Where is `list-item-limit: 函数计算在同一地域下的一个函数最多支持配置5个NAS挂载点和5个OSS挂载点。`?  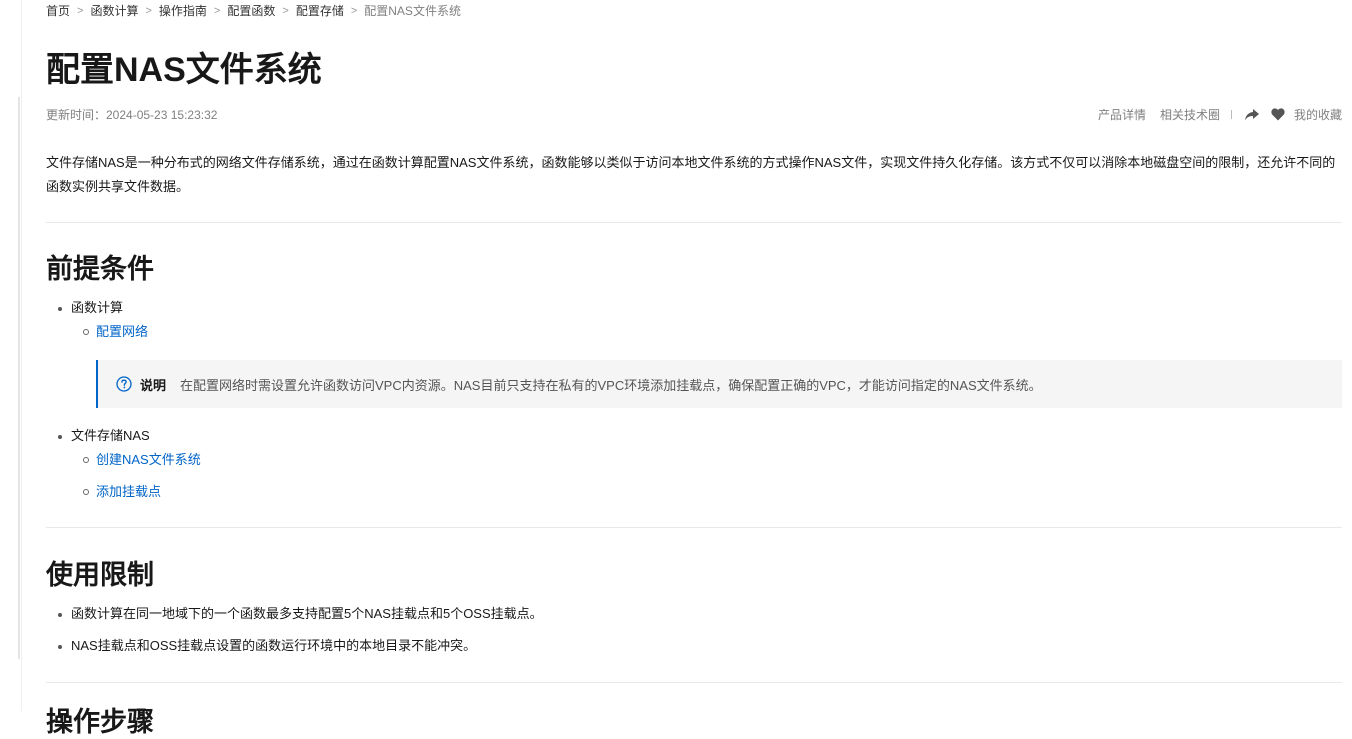 list-item-limit: 函数计算在同一地域下的一个函数最多支持配置5个NAS挂载点和5个OSS挂载点。 is located at coordinates (300, 613).